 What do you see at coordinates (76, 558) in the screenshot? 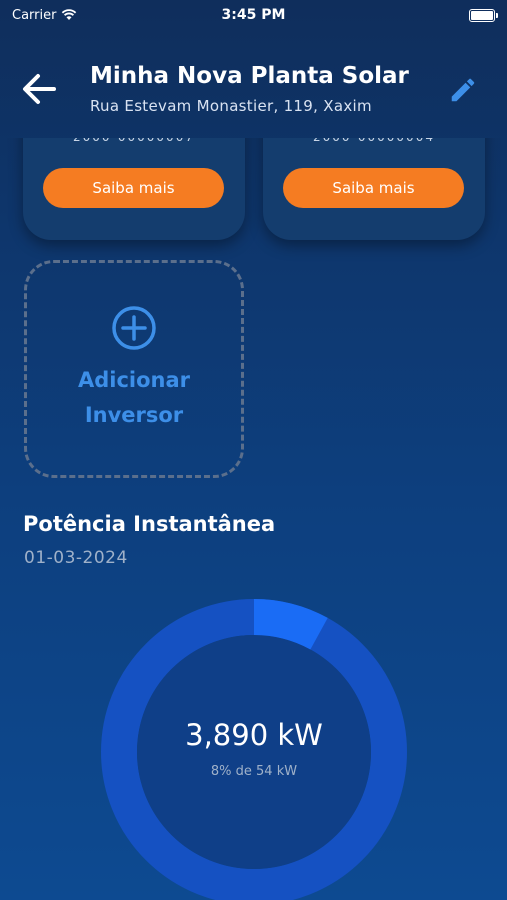
I see `section-date: 01-03-2024` at bounding box center [76, 558].